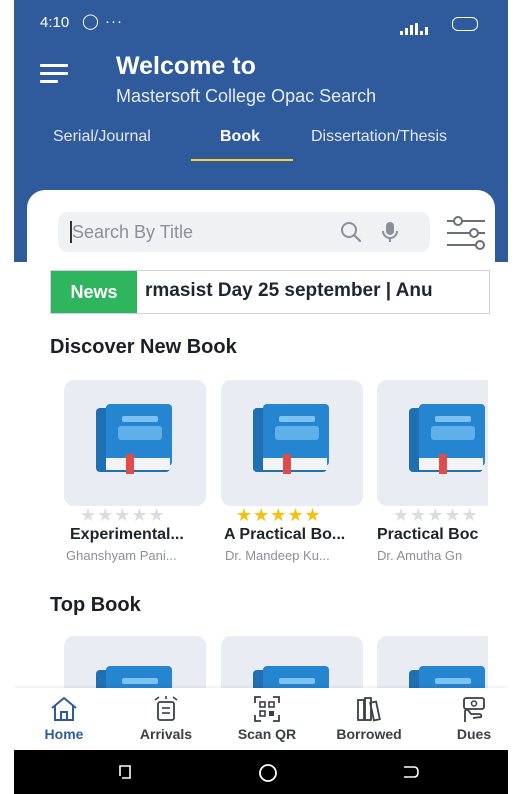 Image resolution: width=522 pixels, height=794 pixels. What do you see at coordinates (390, 232) in the screenshot?
I see `microphone-icon` at bounding box center [390, 232].